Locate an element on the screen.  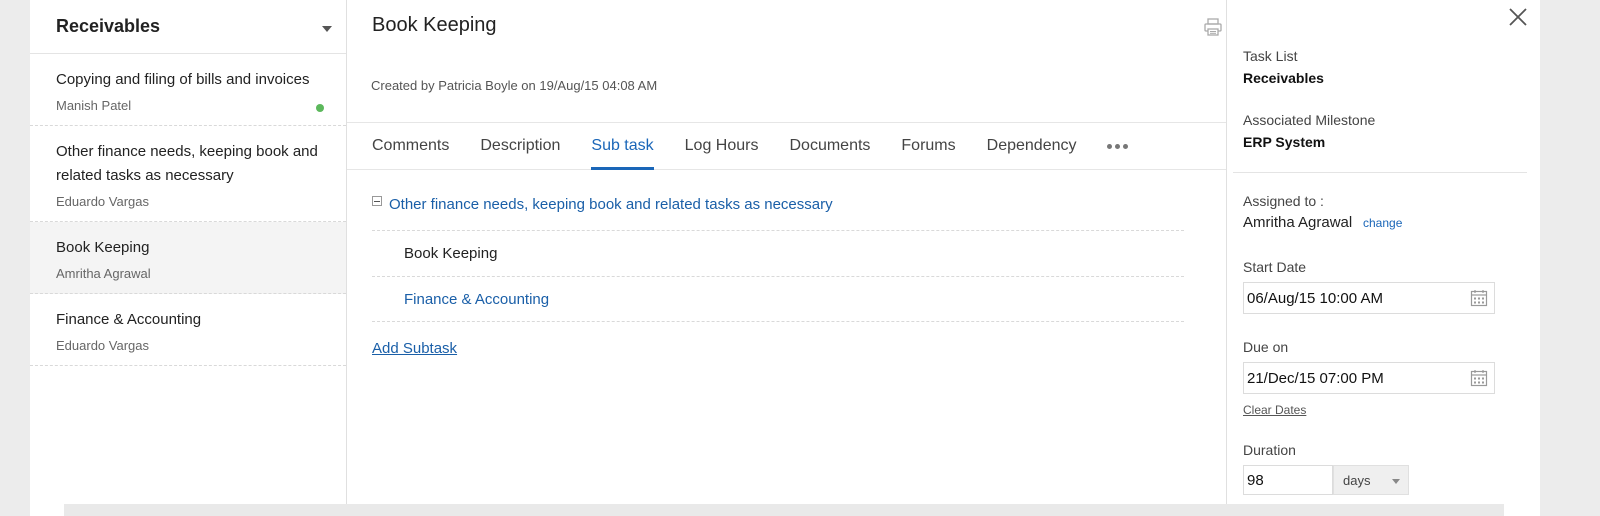
milestone-label: Associated Milestone is located at coordinates (1309, 120).